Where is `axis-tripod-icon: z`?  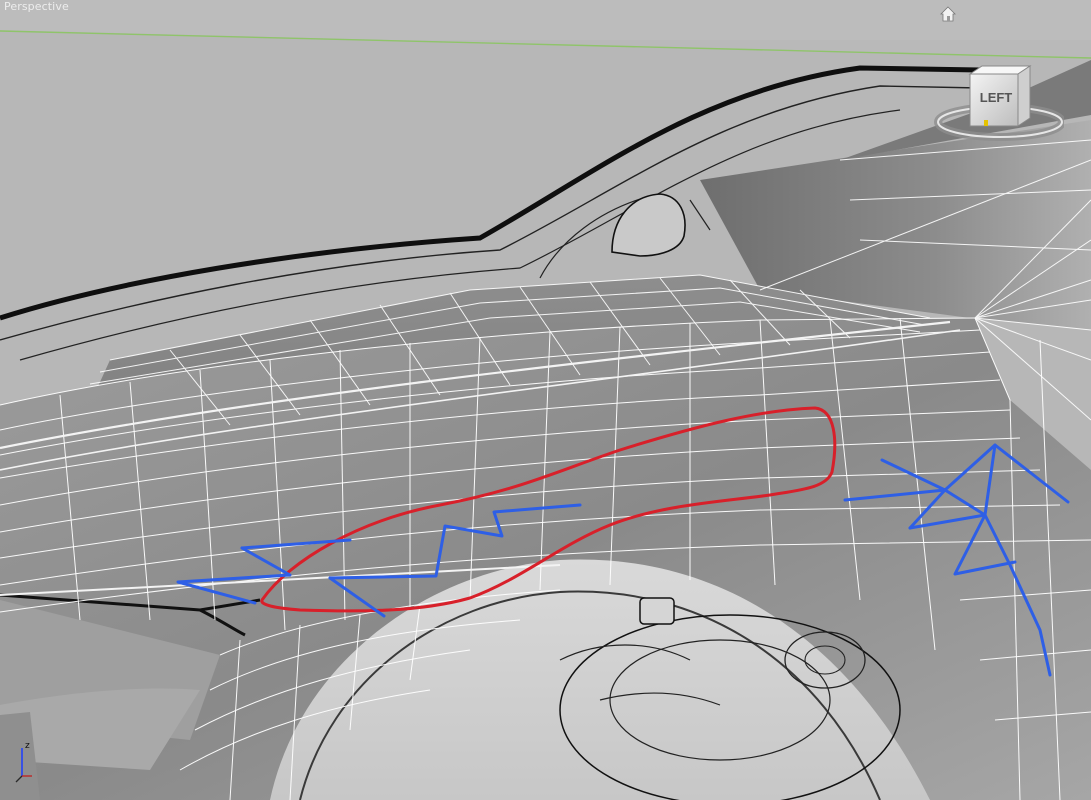
axis-tripod-icon: z is located at coordinates (26, 761).